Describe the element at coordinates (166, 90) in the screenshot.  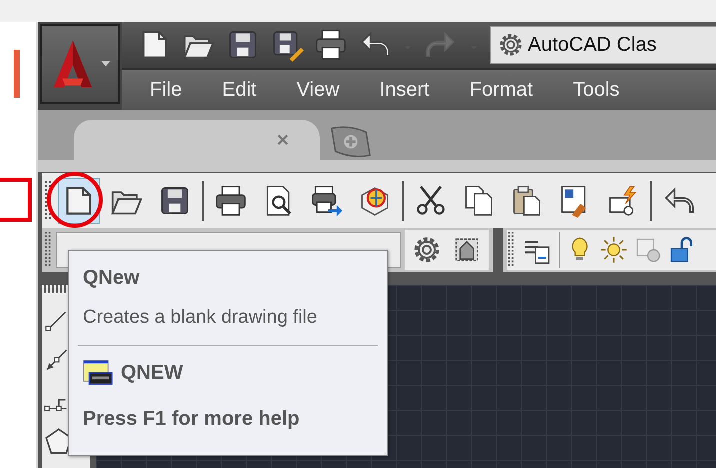
I see `menu-item: File` at that location.